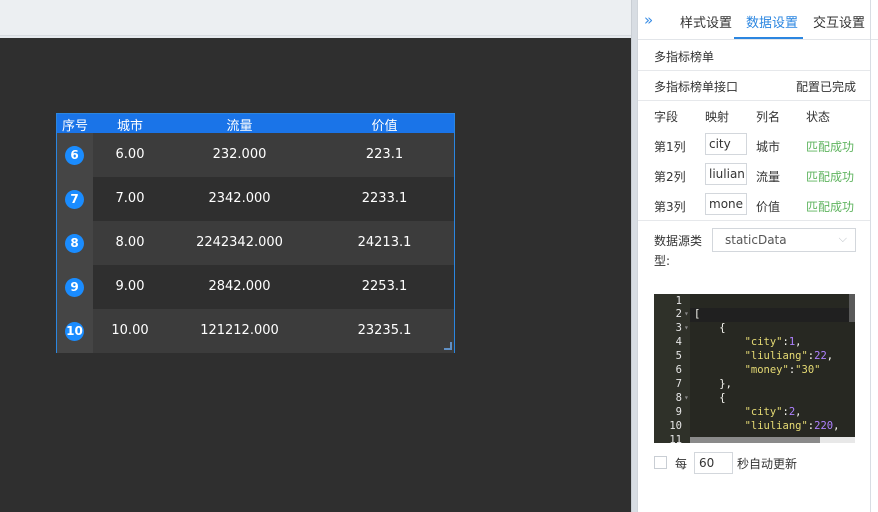 The width and height of the screenshot is (878, 512). What do you see at coordinates (74, 287) in the screenshot?
I see `rank-badge: 9` at bounding box center [74, 287].